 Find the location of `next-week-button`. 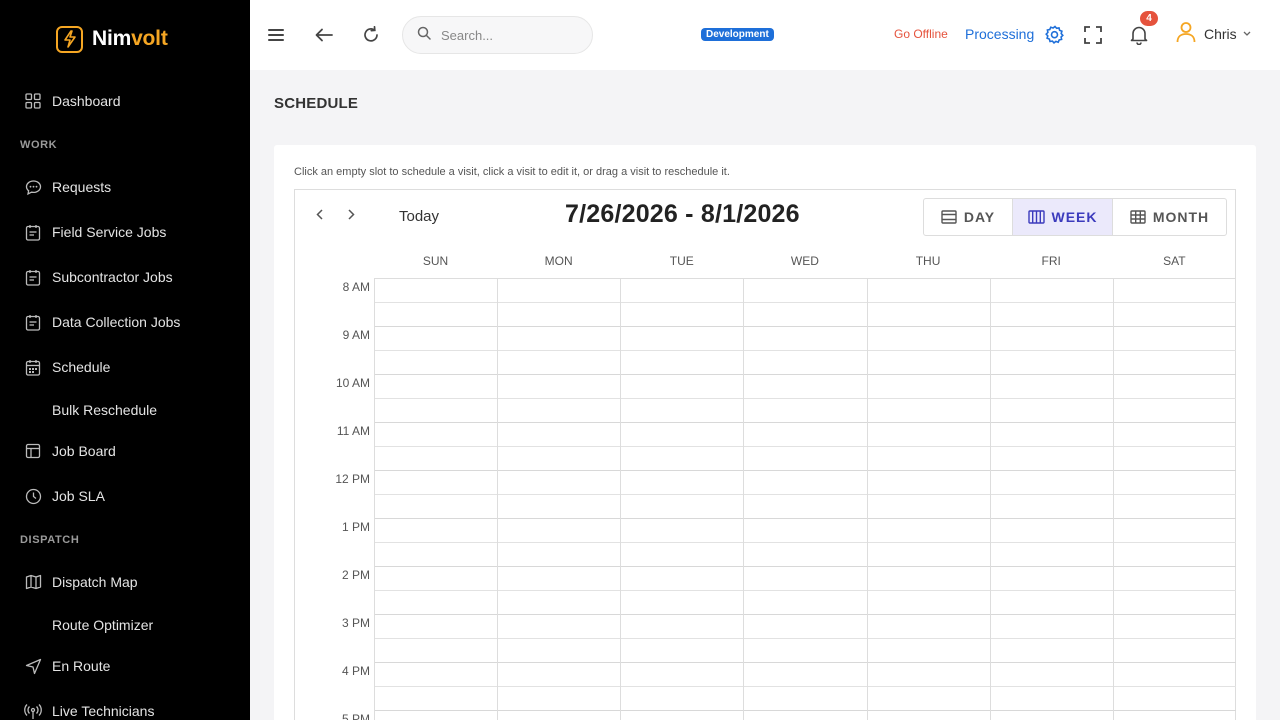

next-week-button is located at coordinates (351, 216).